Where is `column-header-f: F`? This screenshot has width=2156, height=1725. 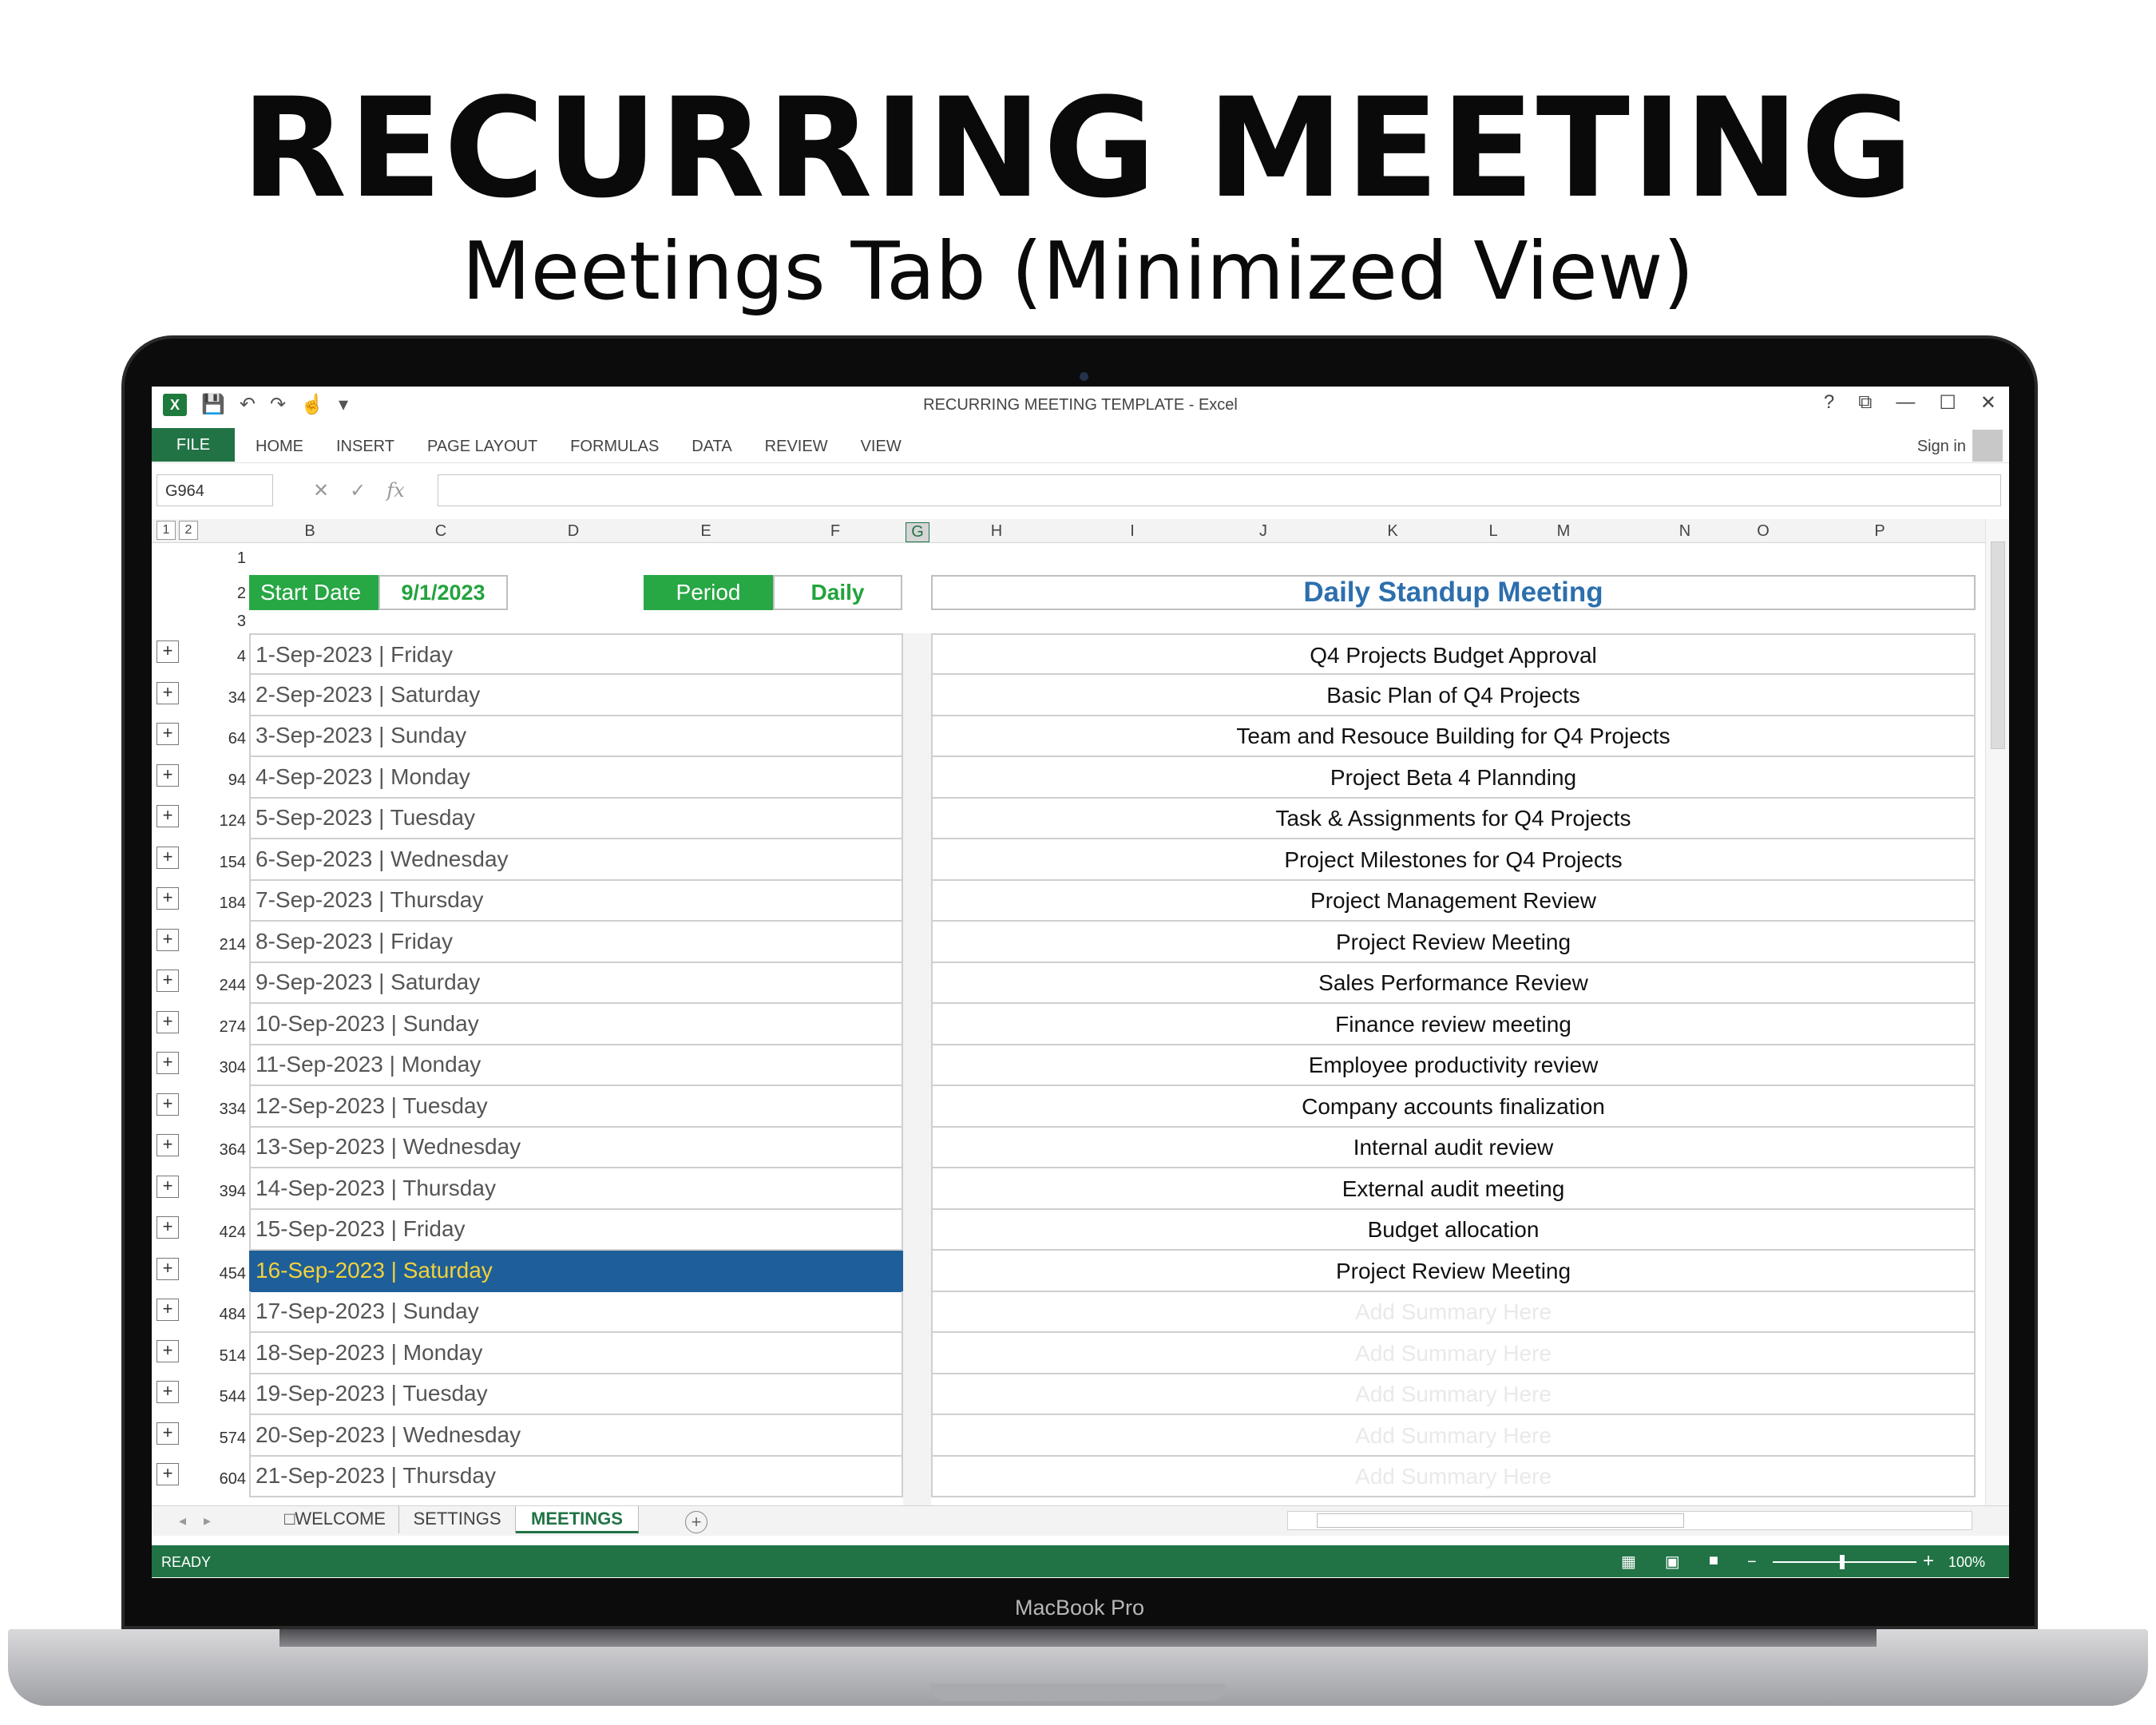 column-header-f: F is located at coordinates (835, 531).